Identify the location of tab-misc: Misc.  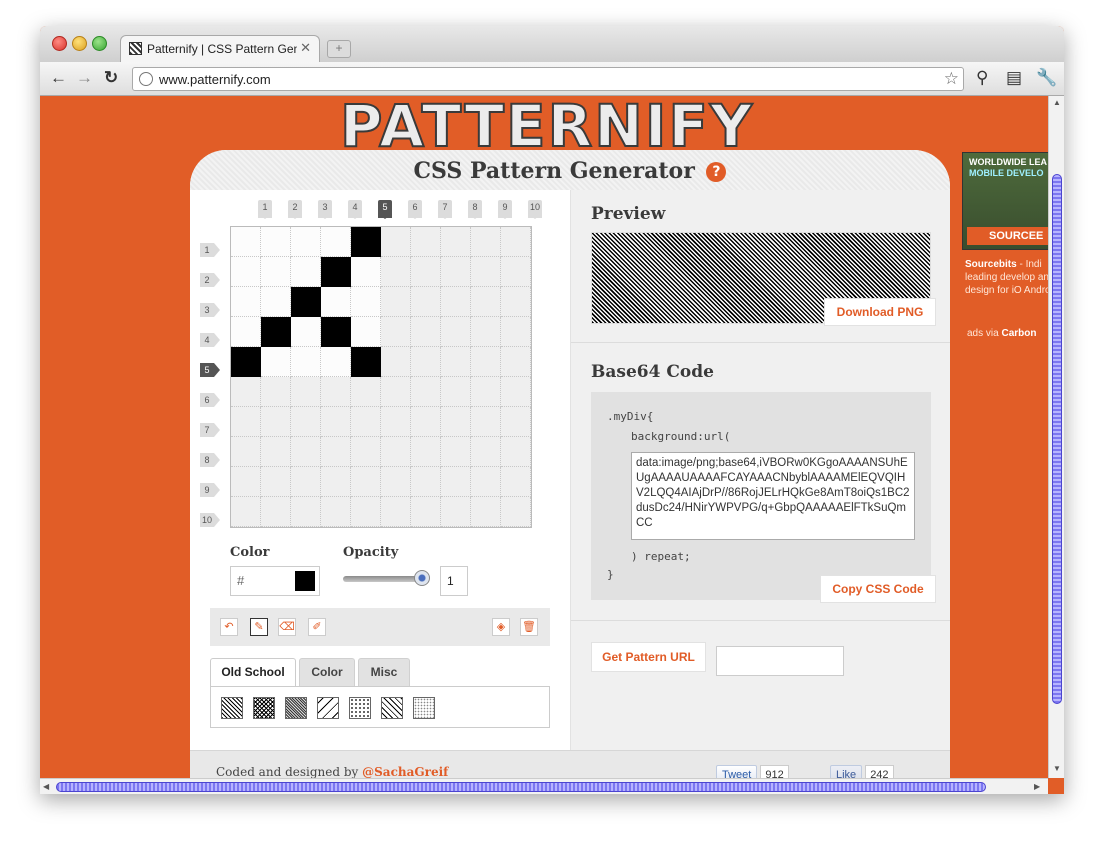
(384, 672).